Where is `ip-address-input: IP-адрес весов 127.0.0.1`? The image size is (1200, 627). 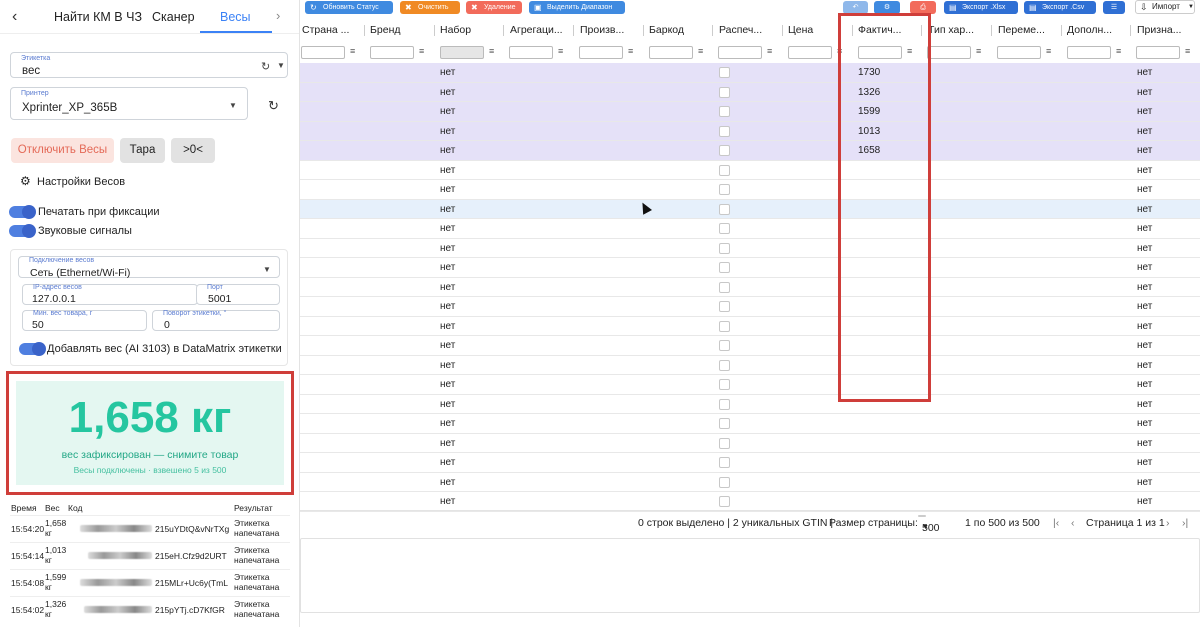 ip-address-input: IP-адрес весов 127.0.0.1 is located at coordinates (110, 294).